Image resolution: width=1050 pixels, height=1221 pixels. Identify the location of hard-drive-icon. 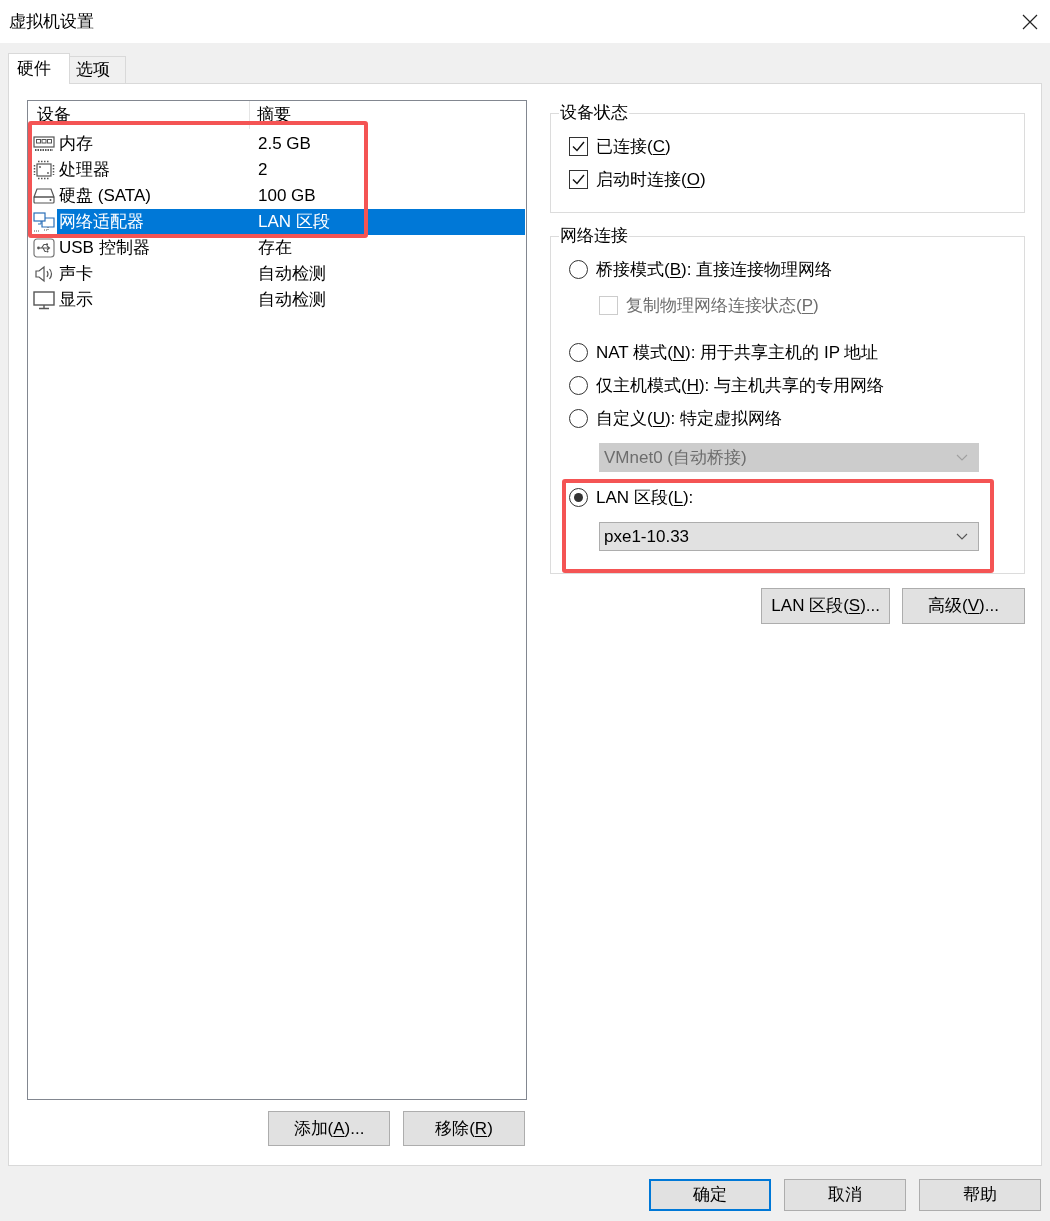
(44, 196).